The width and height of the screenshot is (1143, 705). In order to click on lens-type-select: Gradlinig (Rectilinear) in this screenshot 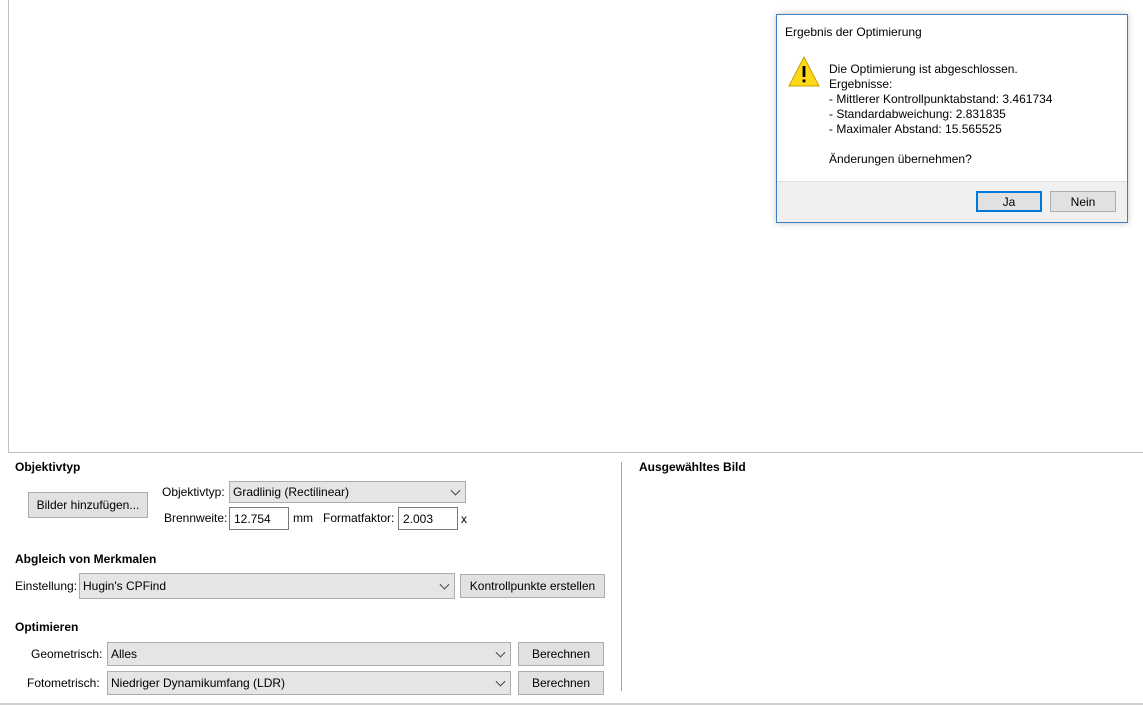, I will do `click(347, 492)`.